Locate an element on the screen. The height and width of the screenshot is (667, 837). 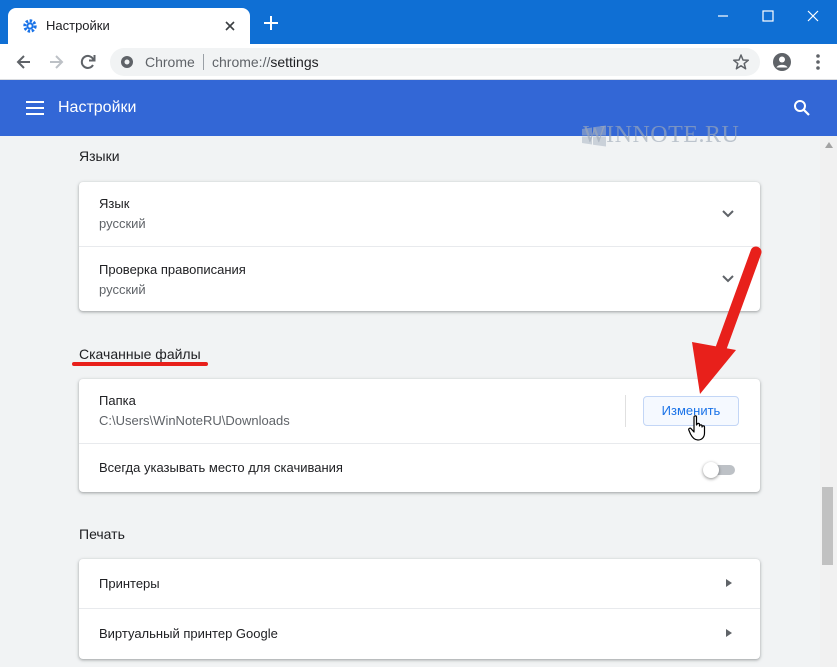
chrome-page-icon is located at coordinates (127, 62).